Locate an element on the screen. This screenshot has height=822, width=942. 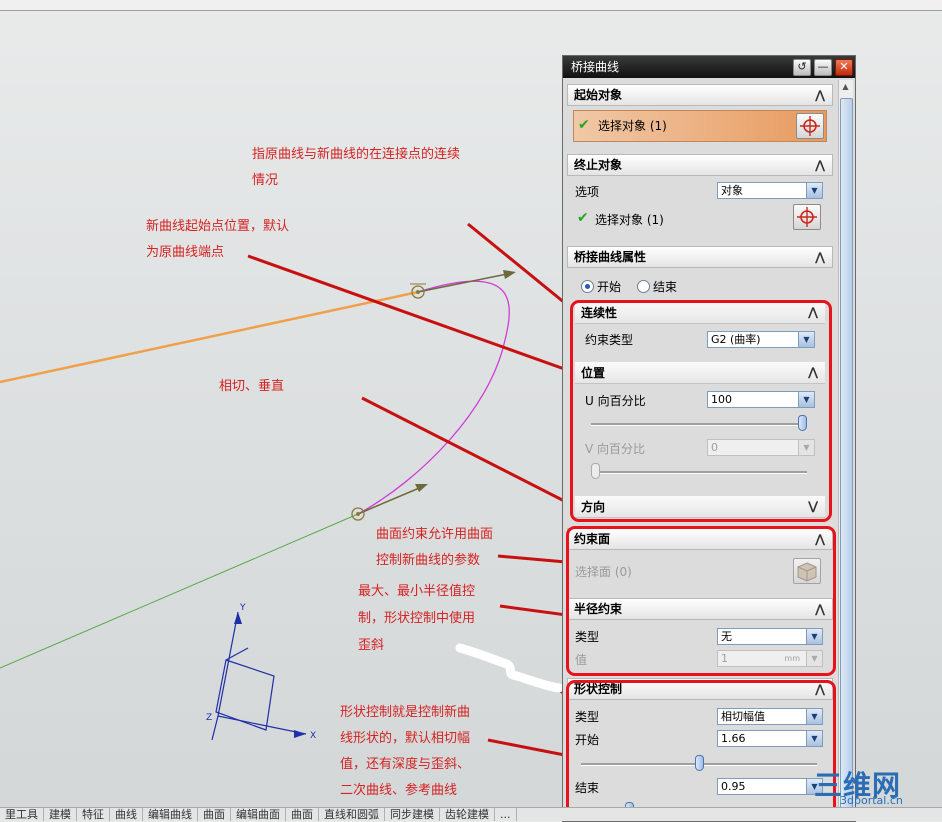
radio-end-label: 结束 is located at coordinates (665, 287).